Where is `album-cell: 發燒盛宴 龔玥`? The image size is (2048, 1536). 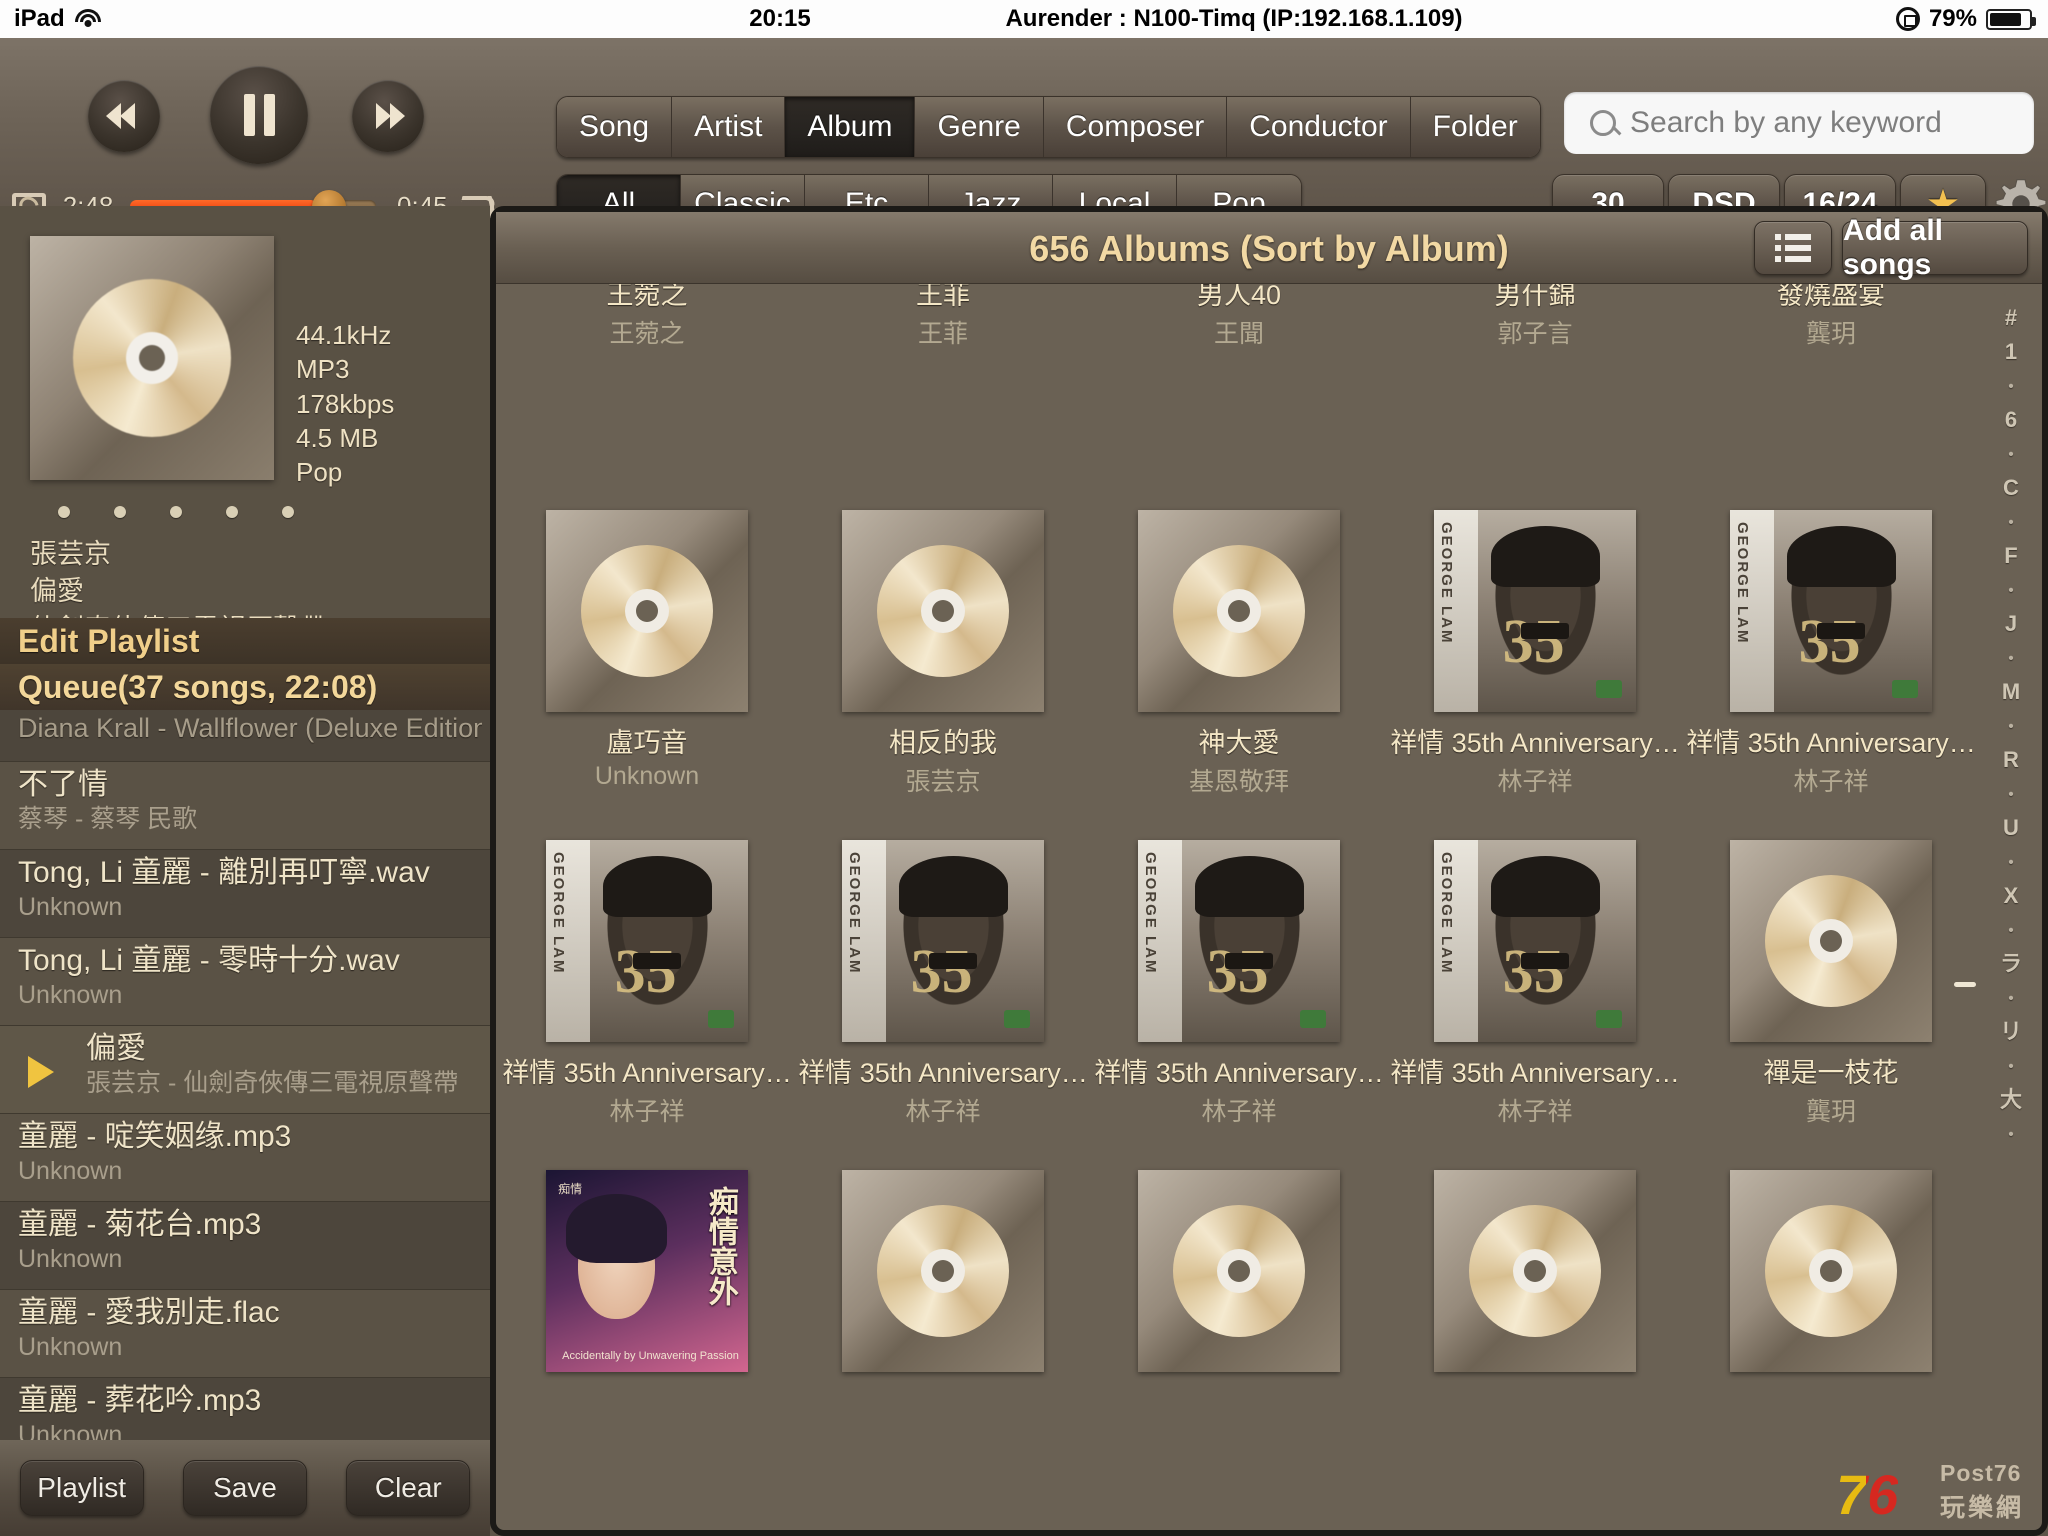
album-cell: 發燒盛宴 龔玥 is located at coordinates (1831, 317).